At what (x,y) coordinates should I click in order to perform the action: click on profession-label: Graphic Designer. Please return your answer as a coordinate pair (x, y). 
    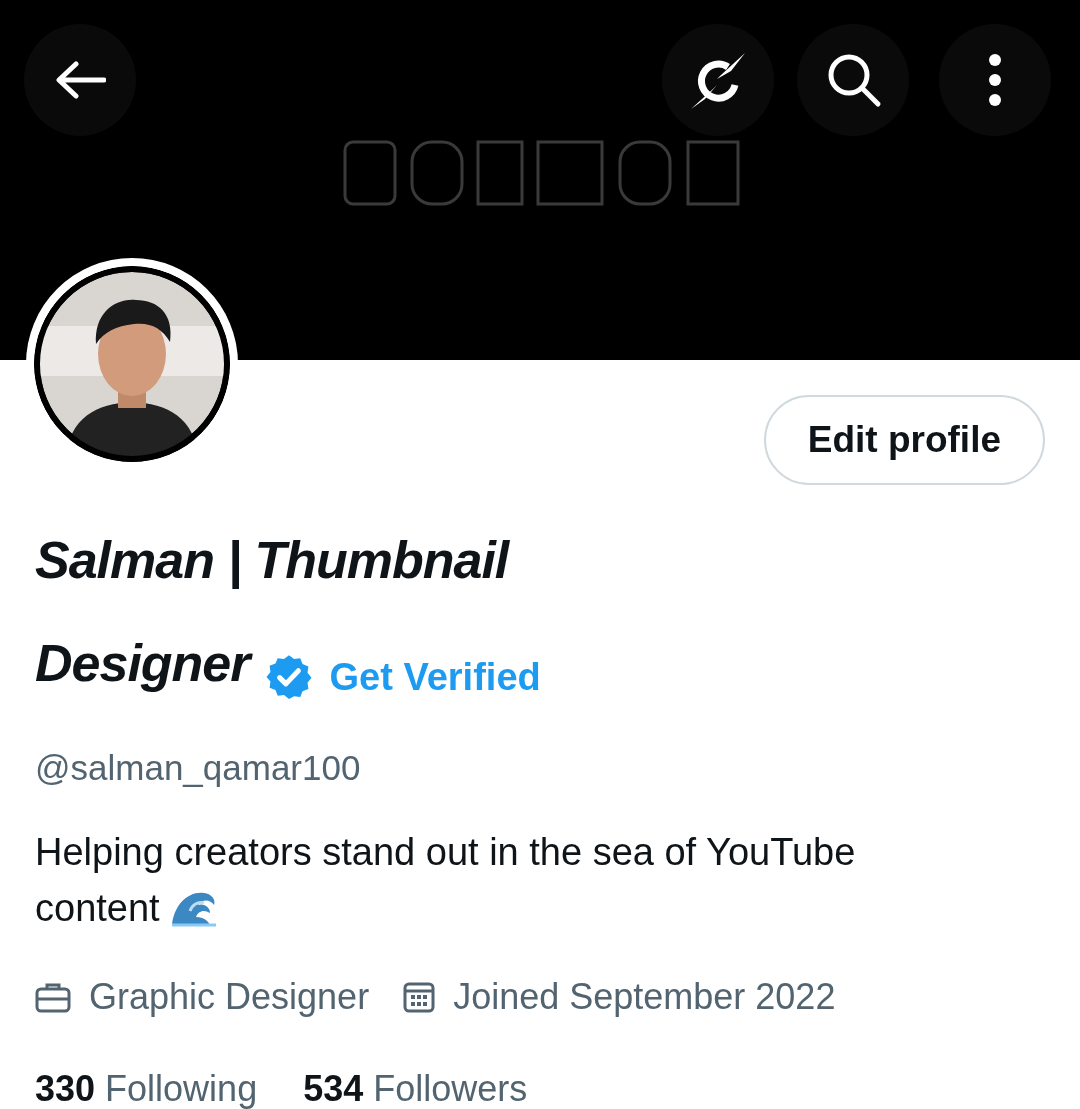
    Looking at the image, I should click on (229, 997).